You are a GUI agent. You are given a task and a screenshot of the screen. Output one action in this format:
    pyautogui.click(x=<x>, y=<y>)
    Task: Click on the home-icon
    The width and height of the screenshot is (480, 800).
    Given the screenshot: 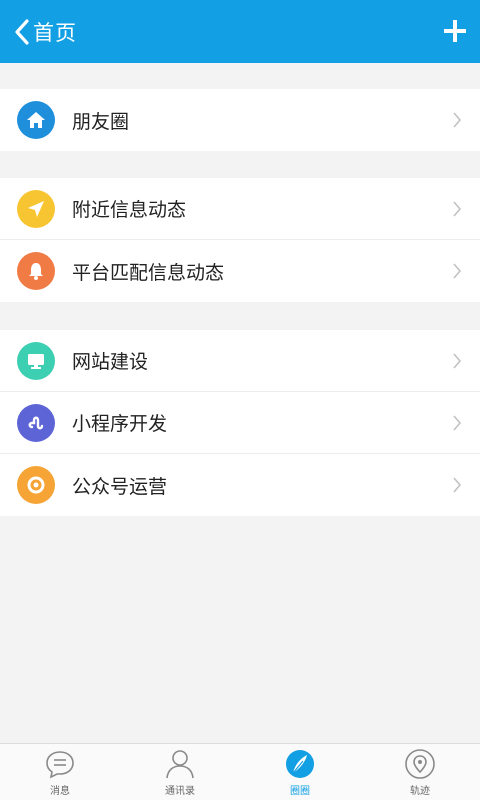 What is the action you would take?
    pyautogui.click(x=36, y=120)
    